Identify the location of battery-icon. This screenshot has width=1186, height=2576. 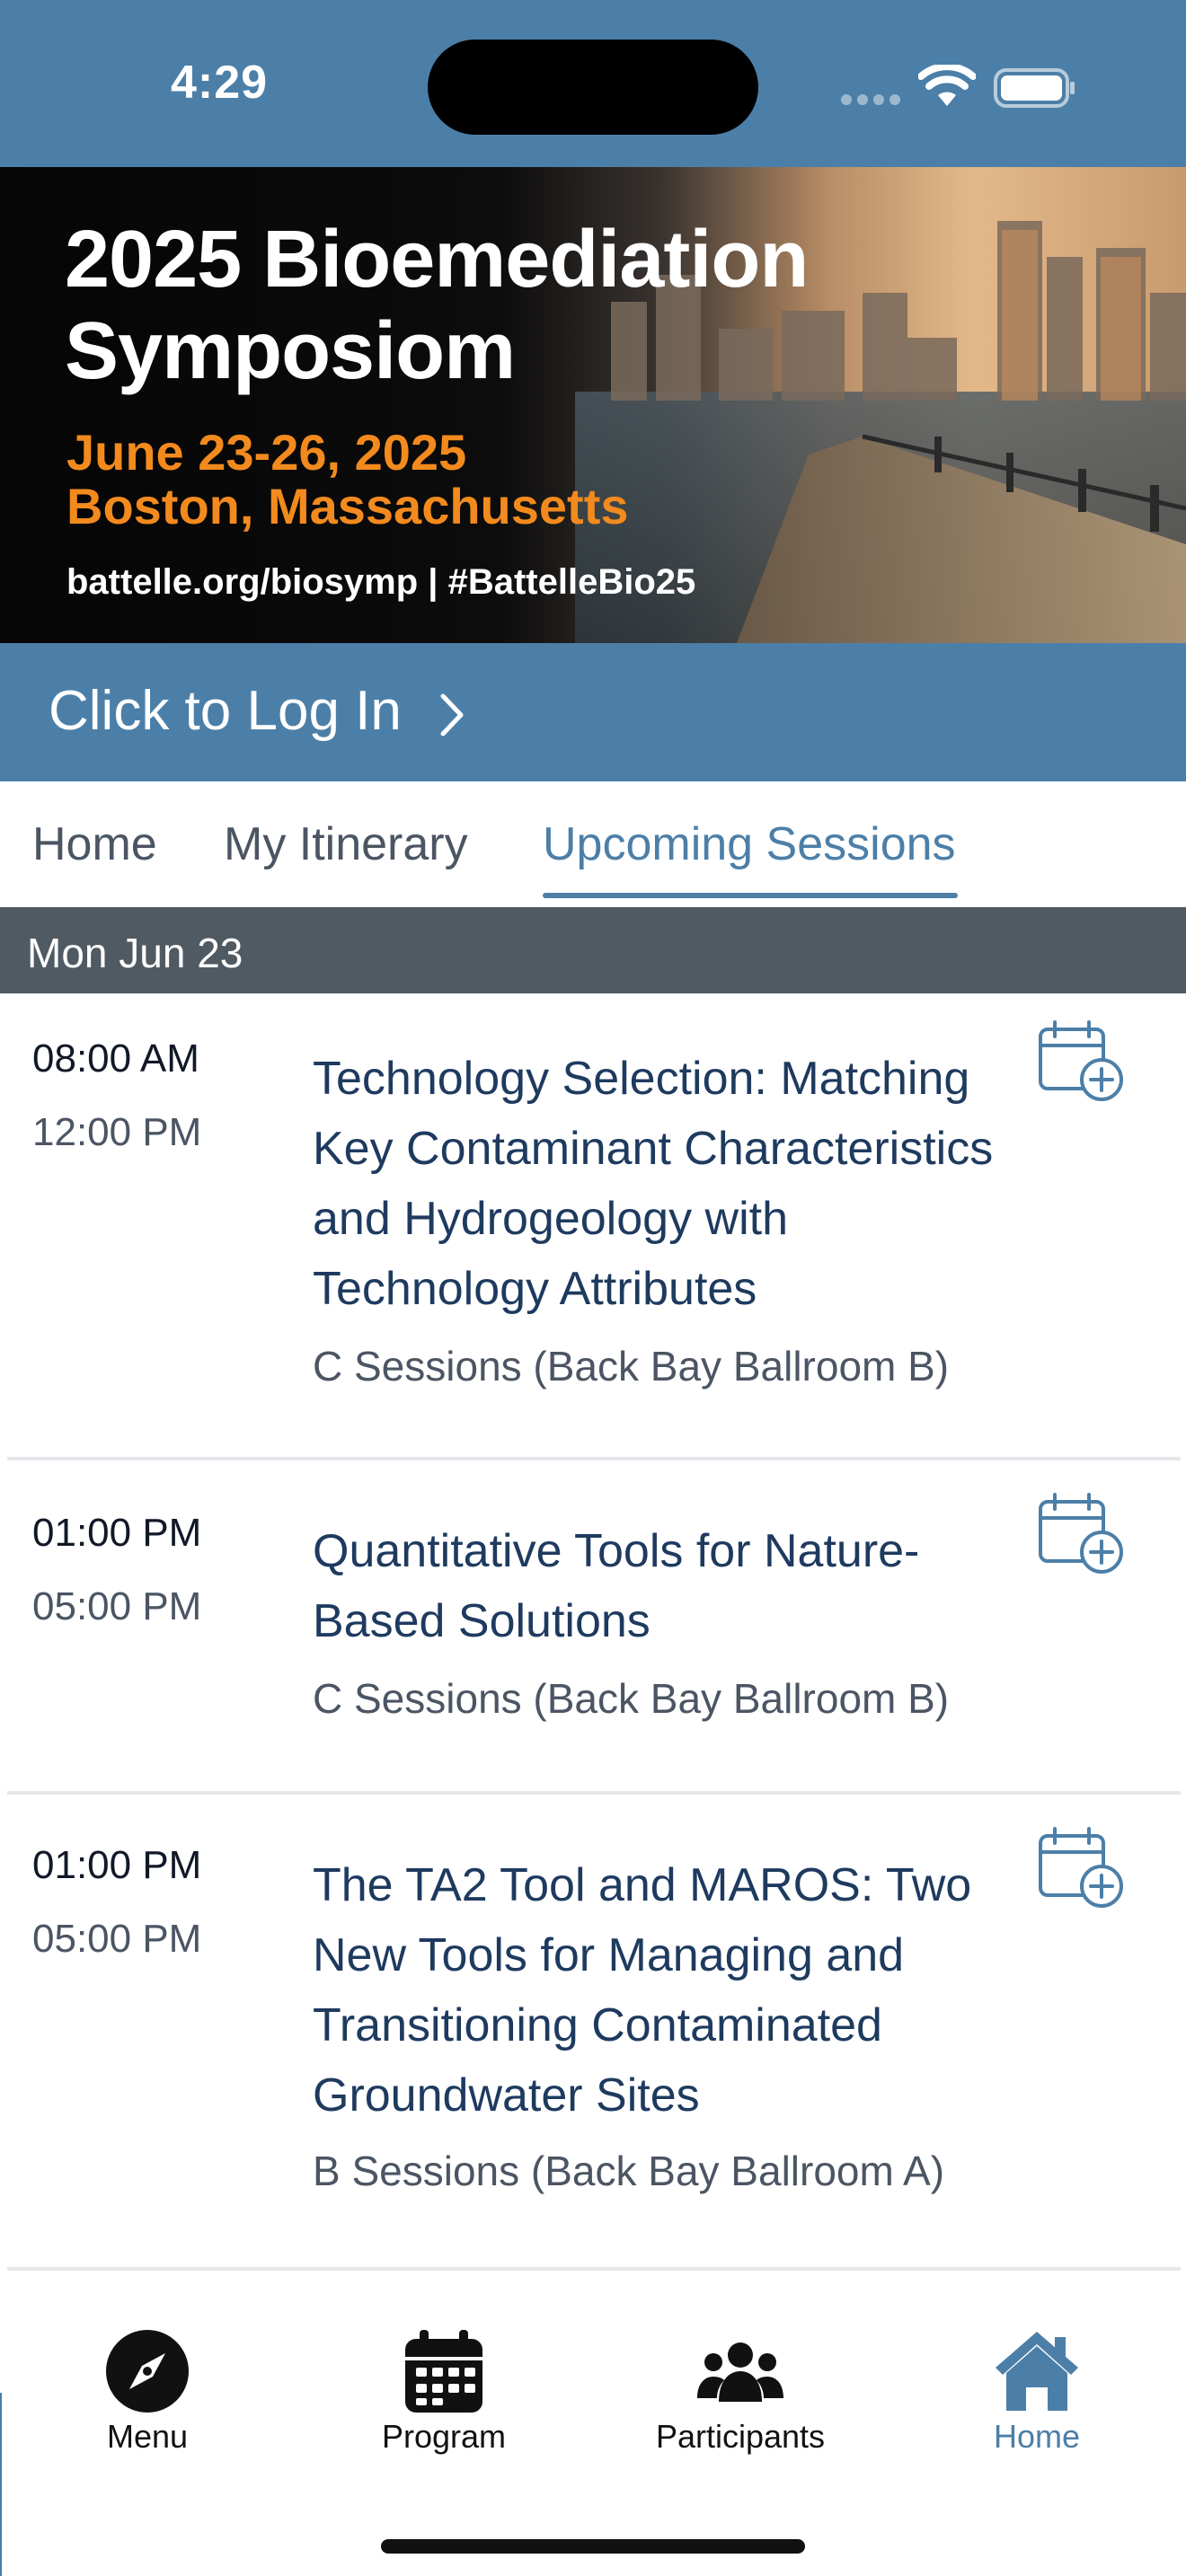
(1034, 88).